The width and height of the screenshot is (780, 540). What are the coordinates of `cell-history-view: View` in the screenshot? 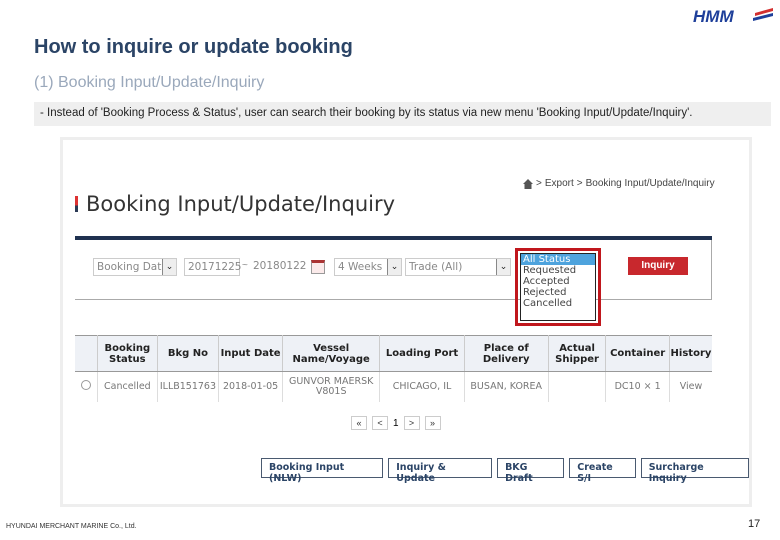 It's located at (690, 387).